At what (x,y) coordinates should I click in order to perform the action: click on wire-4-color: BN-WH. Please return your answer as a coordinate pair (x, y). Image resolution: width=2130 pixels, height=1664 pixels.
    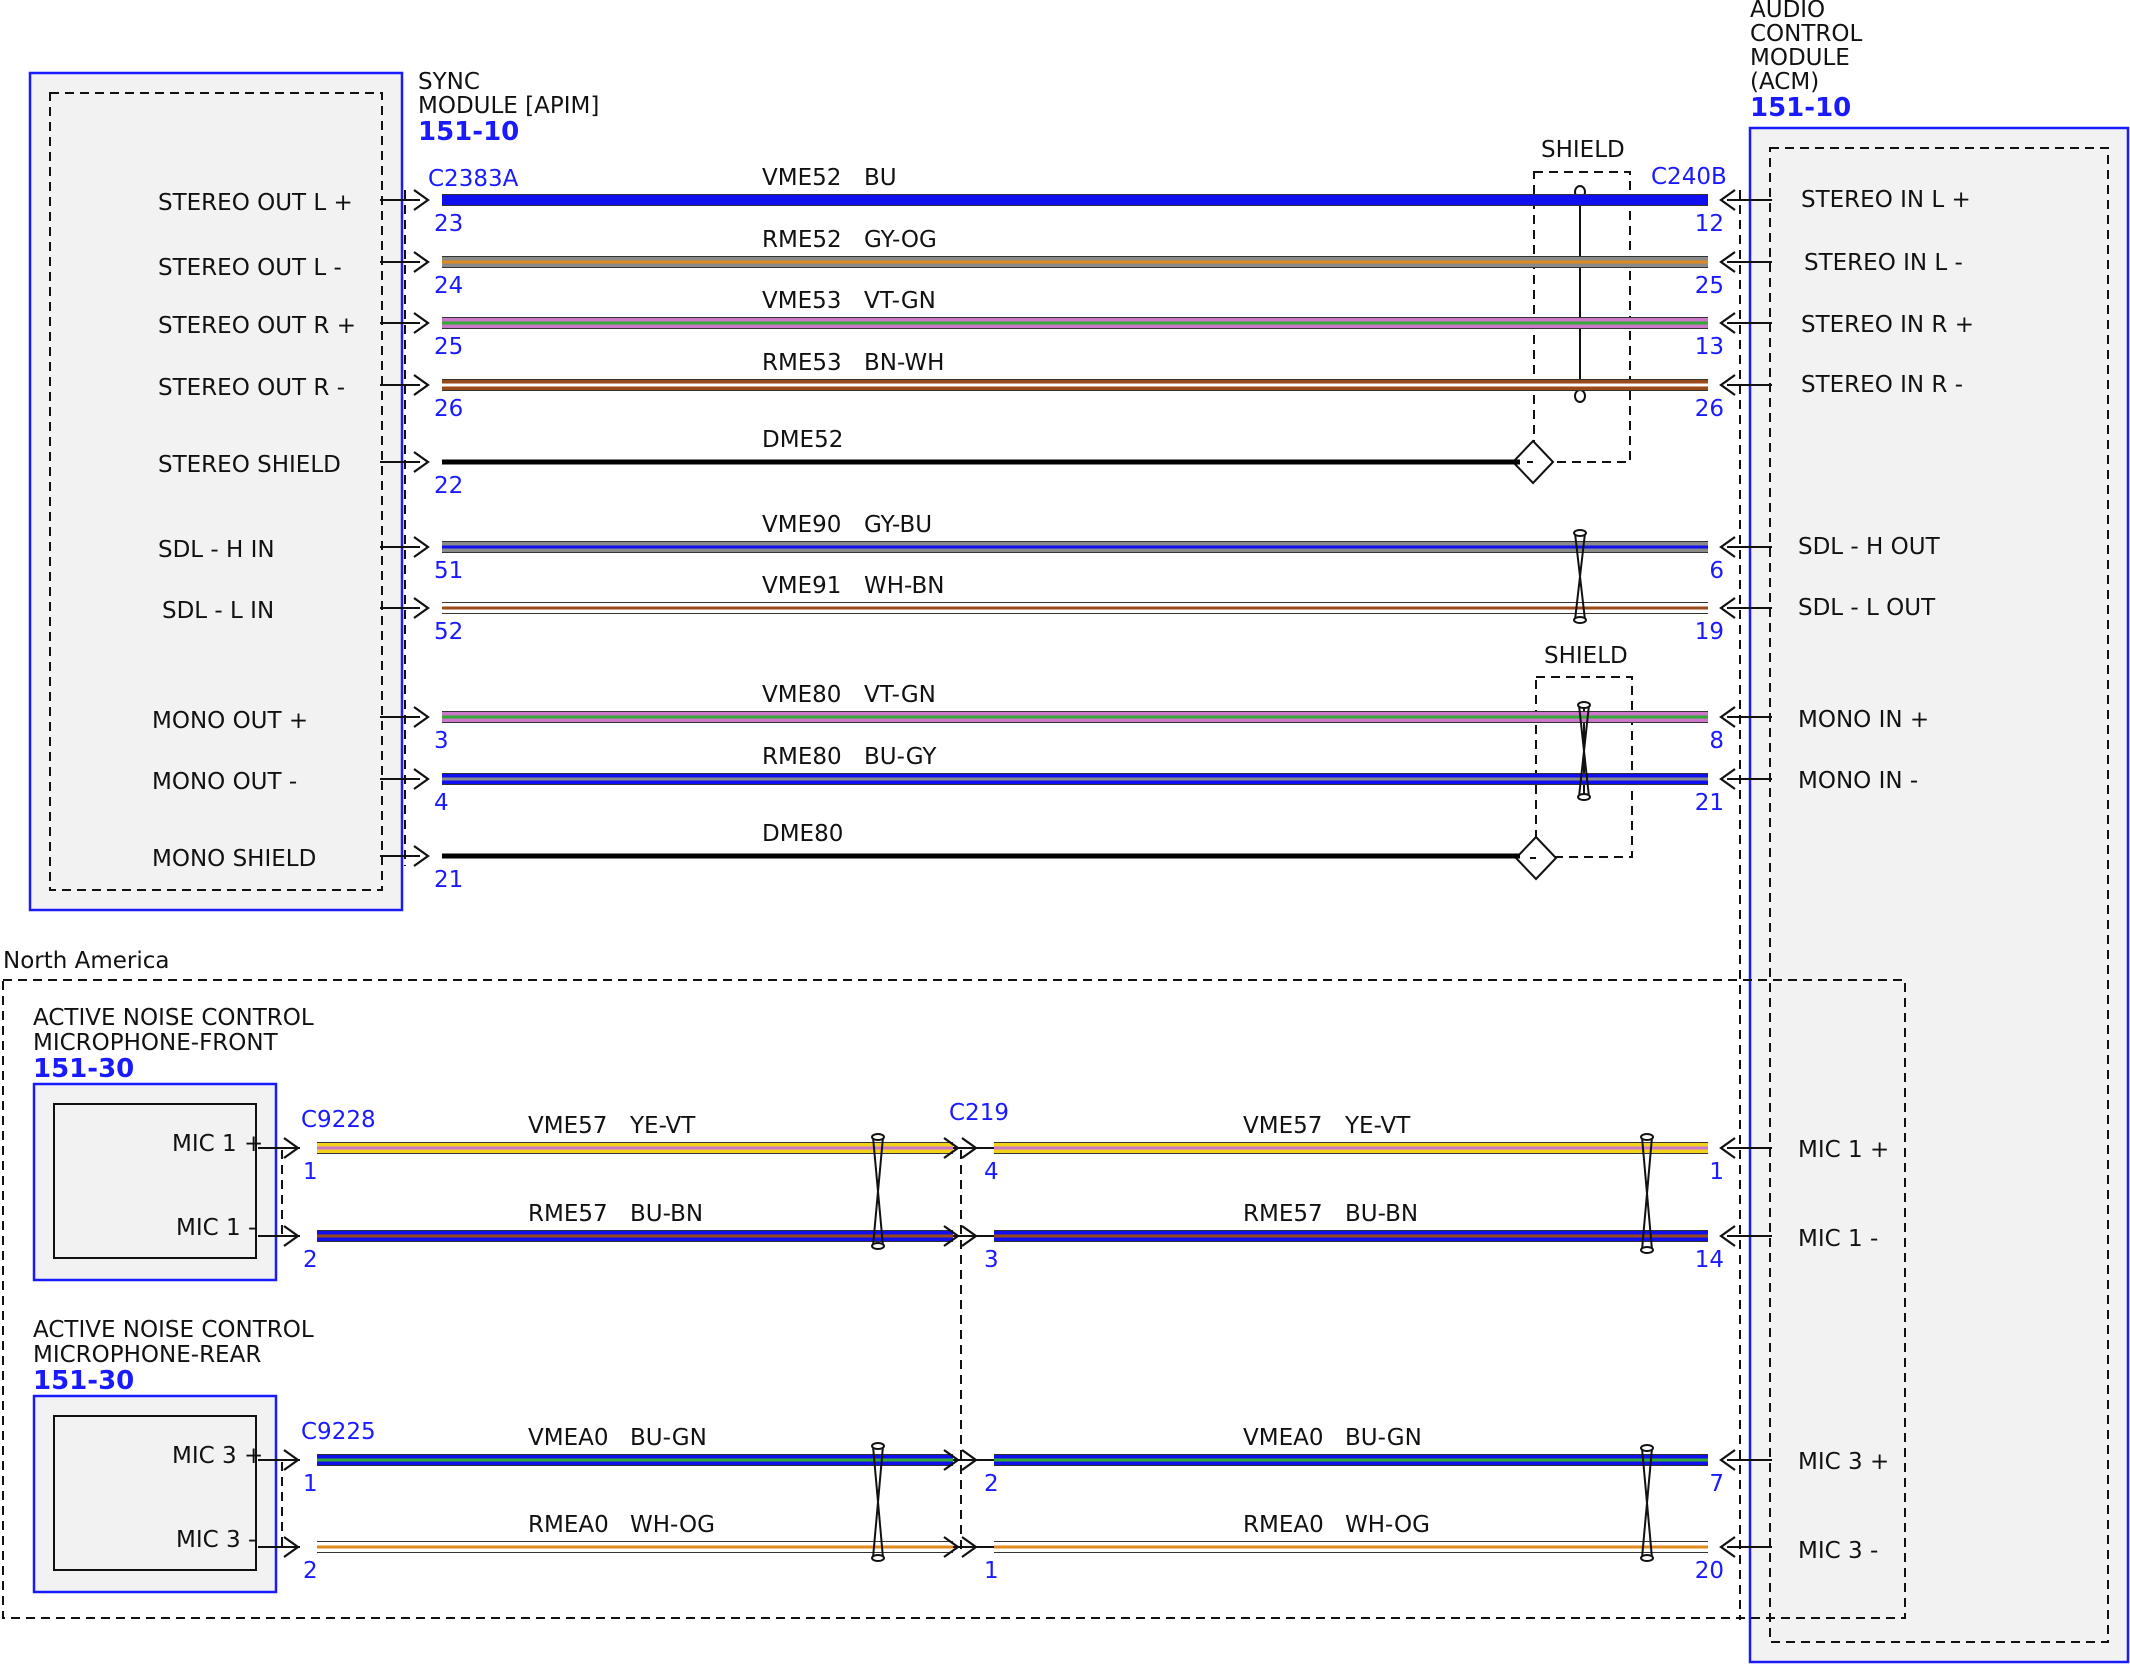
    Looking at the image, I should click on (904, 363).